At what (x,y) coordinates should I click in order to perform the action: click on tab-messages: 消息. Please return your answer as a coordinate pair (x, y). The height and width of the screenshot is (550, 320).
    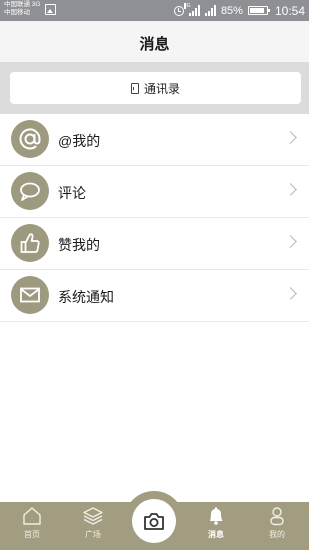
    Looking at the image, I should click on (216, 523).